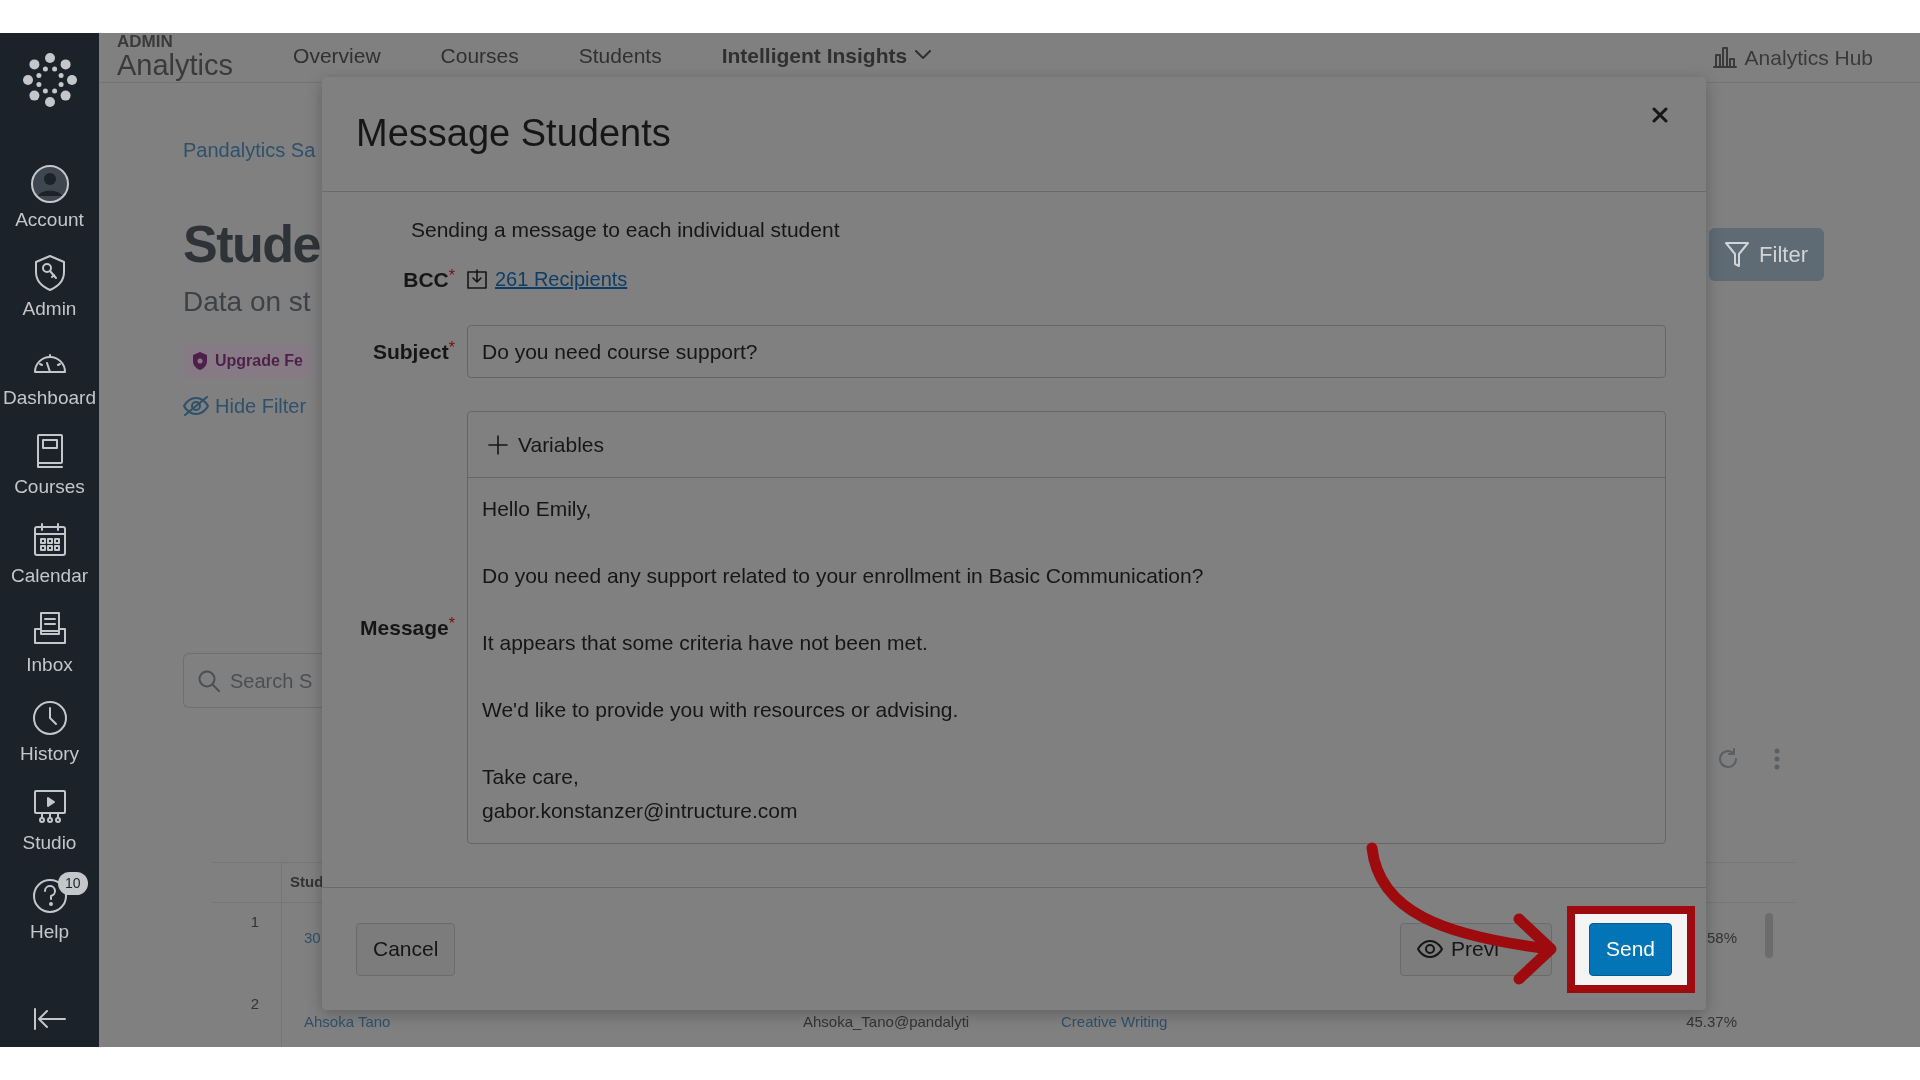  Describe the element at coordinates (1737, 254) in the screenshot. I see `filter-icon` at that location.